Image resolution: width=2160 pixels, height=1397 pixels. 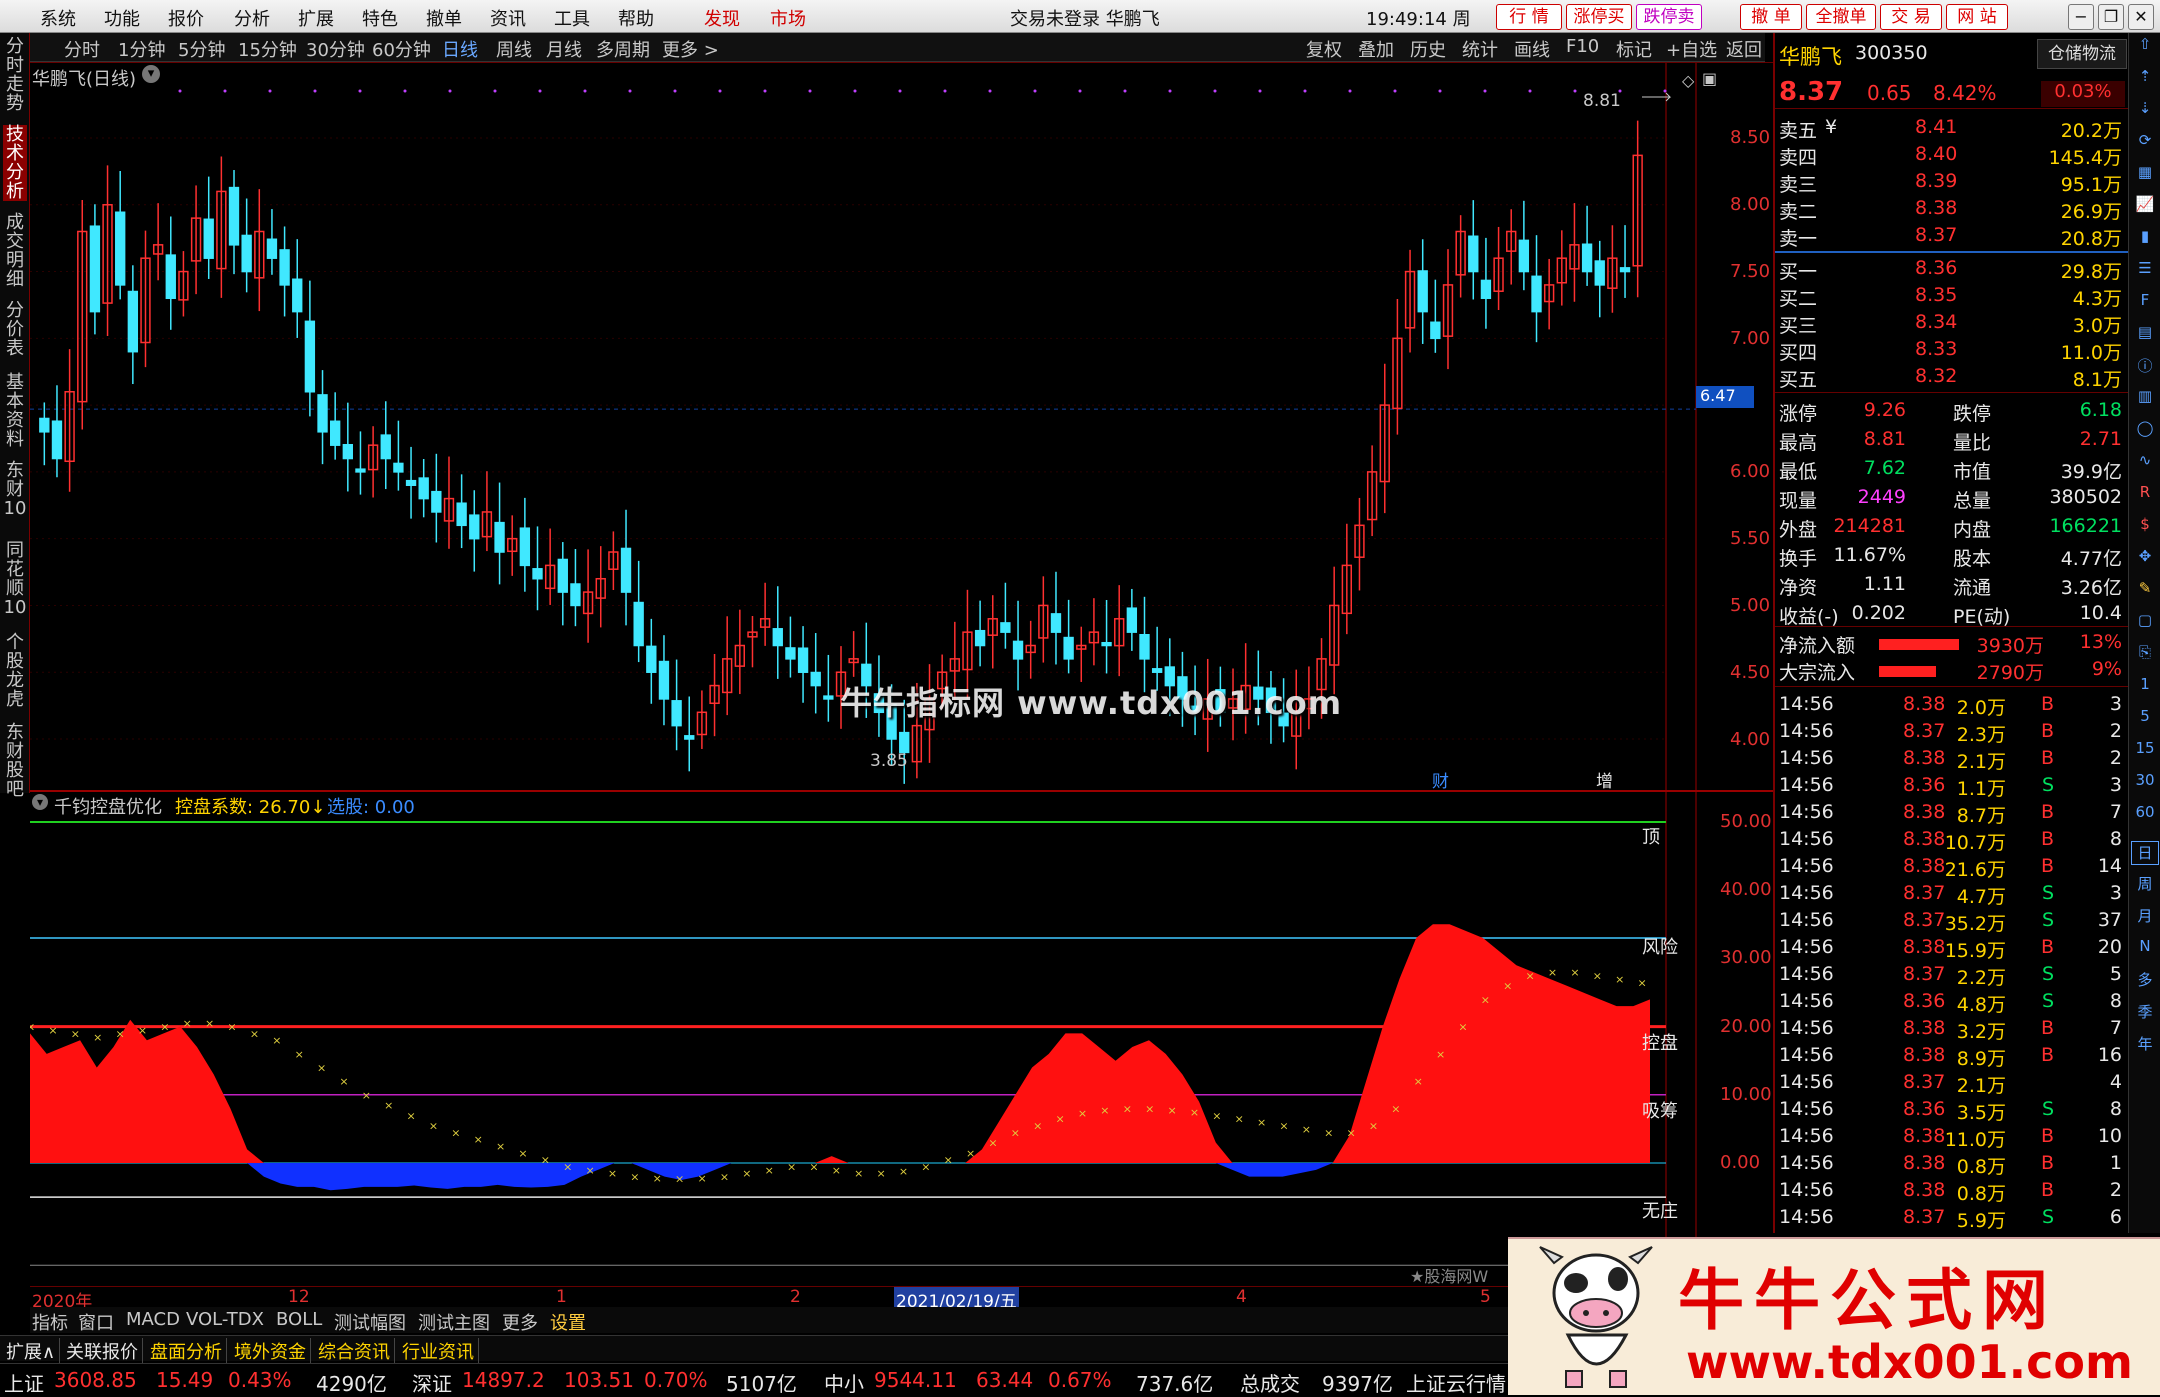 What do you see at coordinates (2145, 949) in the screenshot?
I see `period-n: N` at bounding box center [2145, 949].